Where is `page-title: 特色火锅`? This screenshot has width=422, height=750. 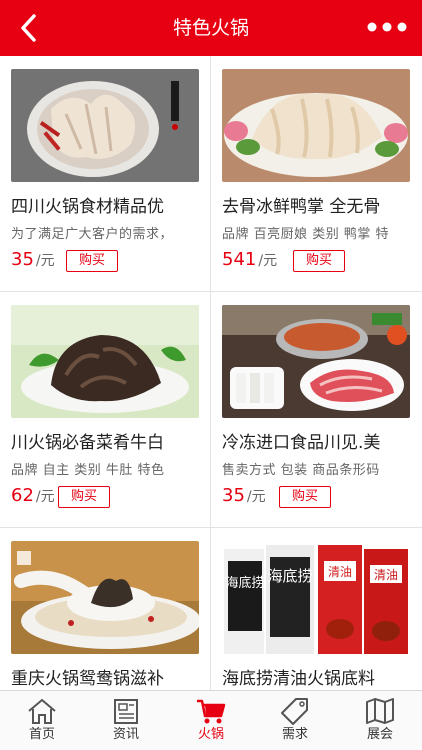
page-title: 特色火锅 is located at coordinates (210, 28).